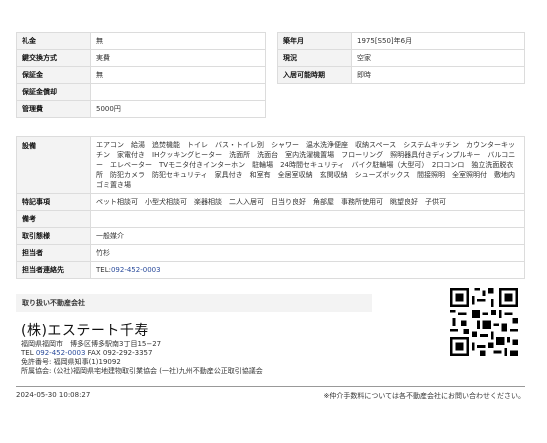 The width and height of the screenshot is (547, 443). I want to click on row-key-money: 礼金無, so click(141, 41).